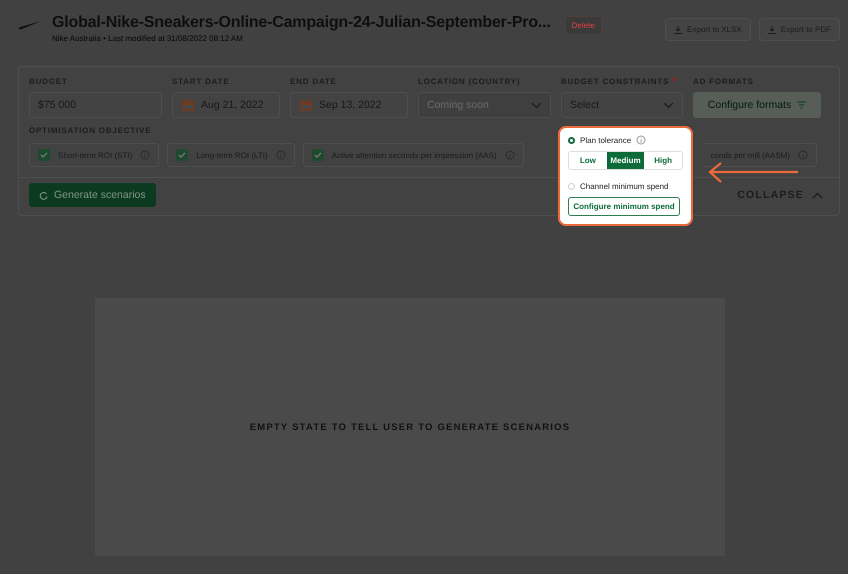 The width and height of the screenshot is (848, 574). I want to click on arrow-icon, so click(753, 173).